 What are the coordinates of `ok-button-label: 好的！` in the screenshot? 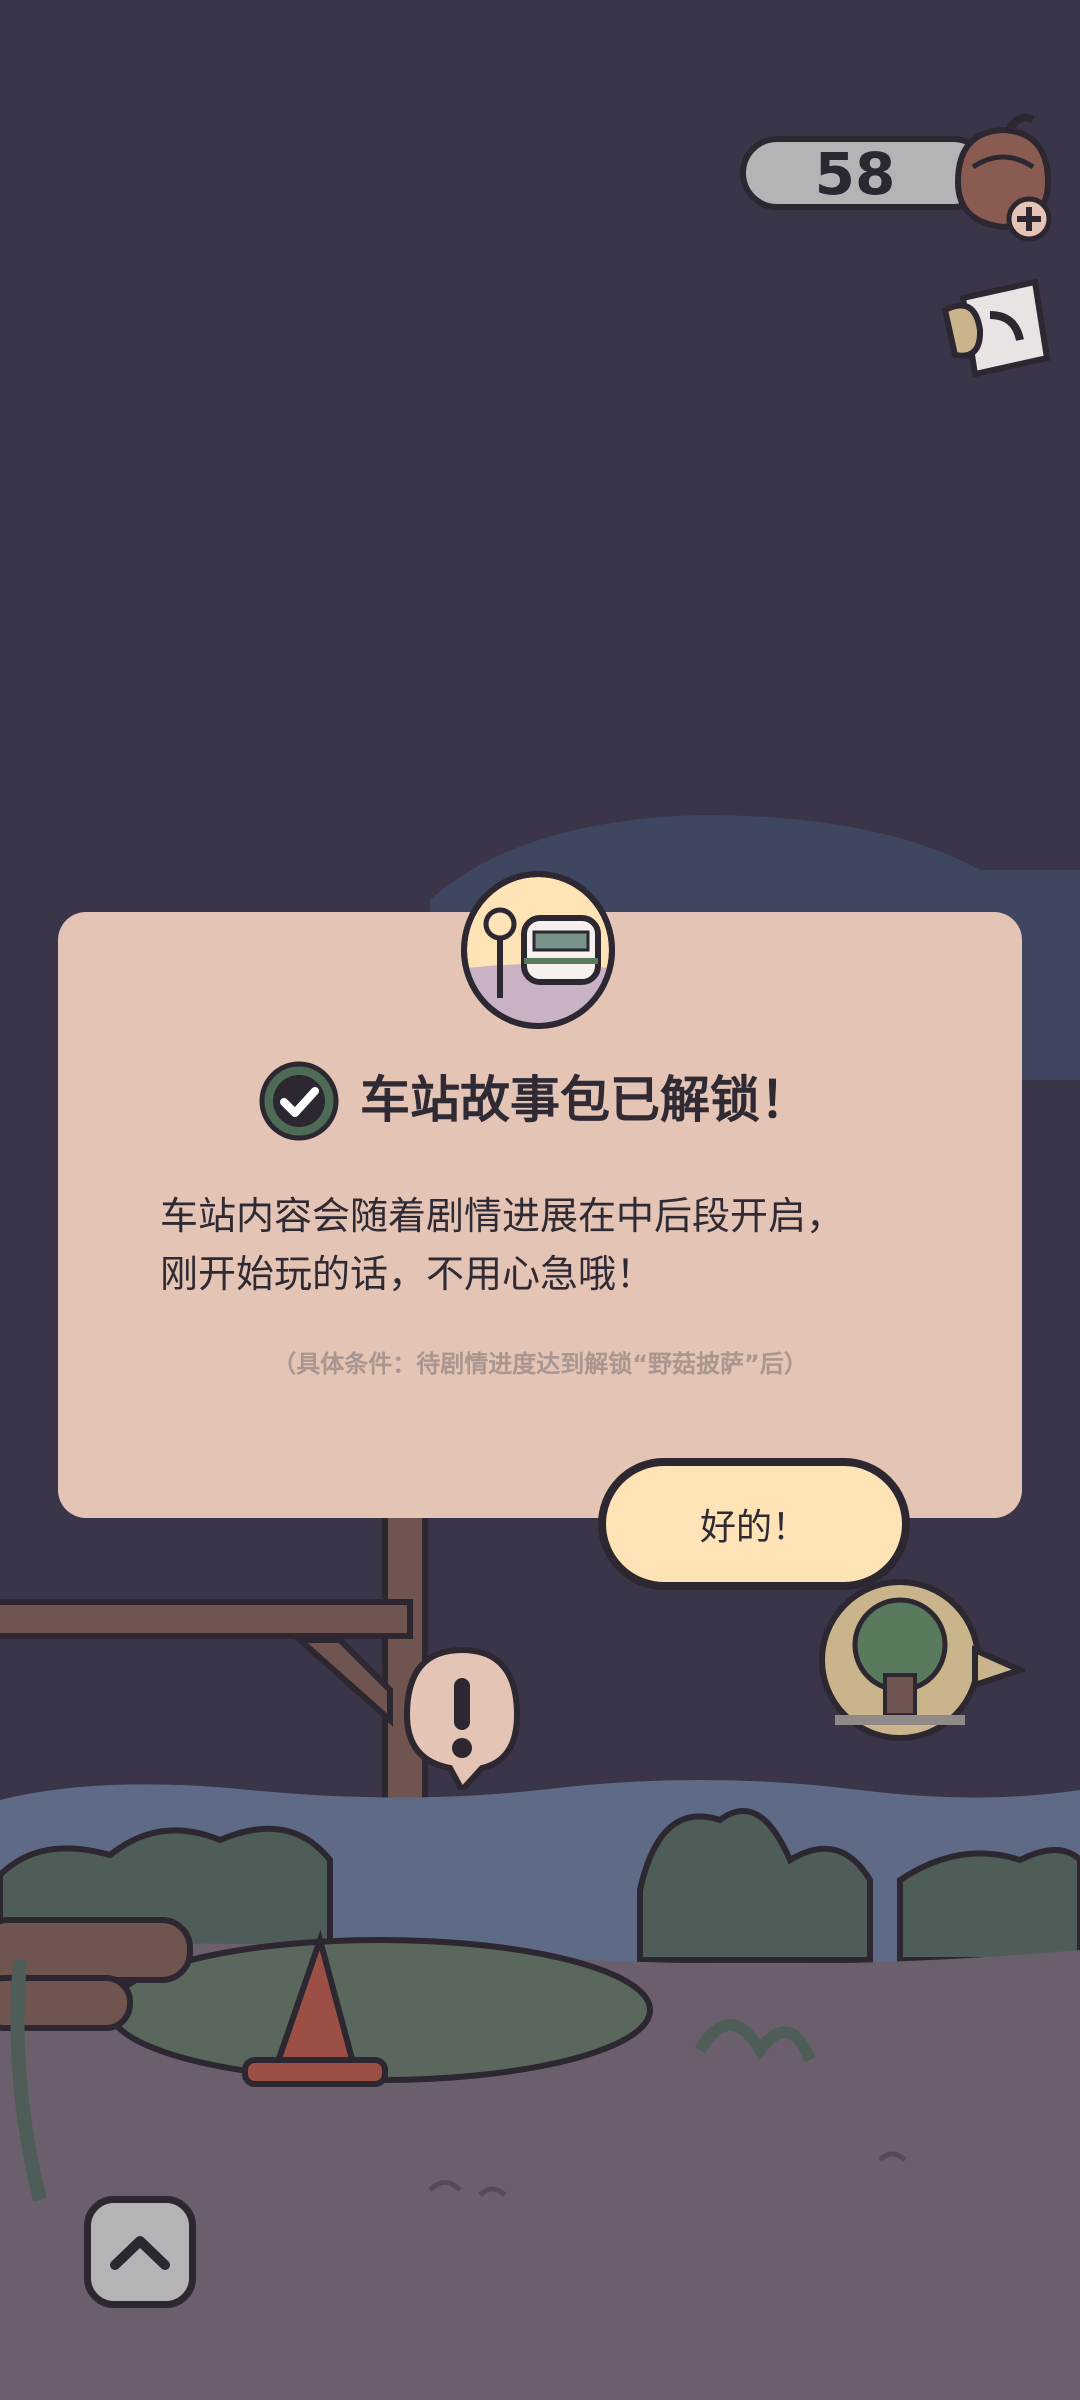 It's located at (753, 1527).